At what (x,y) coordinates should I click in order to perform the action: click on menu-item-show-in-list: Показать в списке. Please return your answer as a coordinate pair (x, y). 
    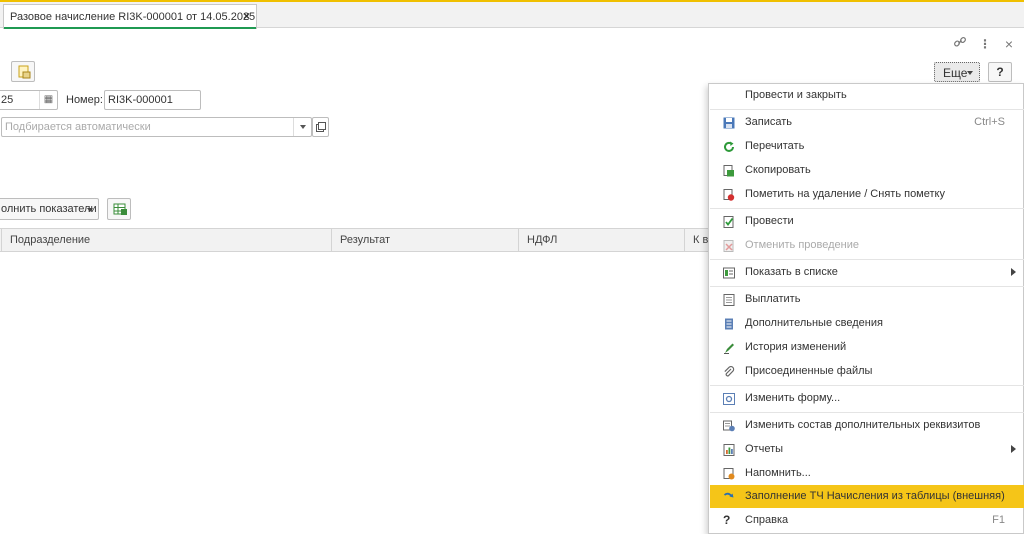
    Looking at the image, I should click on (867, 272).